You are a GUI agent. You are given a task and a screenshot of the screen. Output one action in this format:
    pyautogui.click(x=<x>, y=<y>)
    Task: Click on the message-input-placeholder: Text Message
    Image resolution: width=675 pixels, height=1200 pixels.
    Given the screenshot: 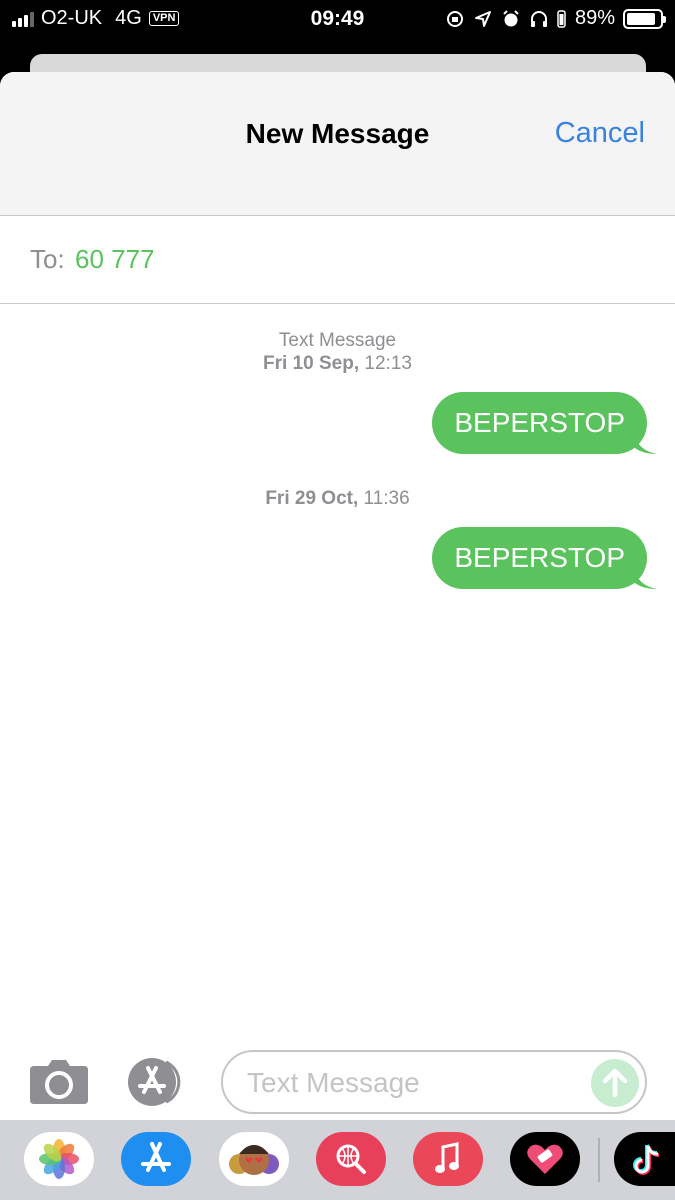 What is the action you would take?
    pyautogui.click(x=333, y=1082)
    